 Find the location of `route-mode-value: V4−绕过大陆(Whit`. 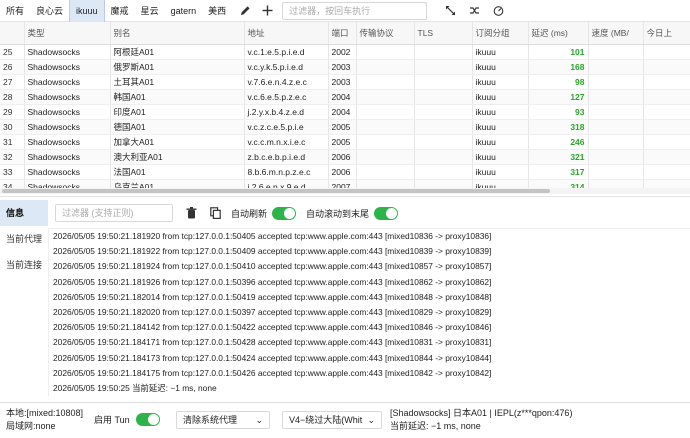

route-mode-value: V4−绕过大陆(Whit is located at coordinates (326, 420).